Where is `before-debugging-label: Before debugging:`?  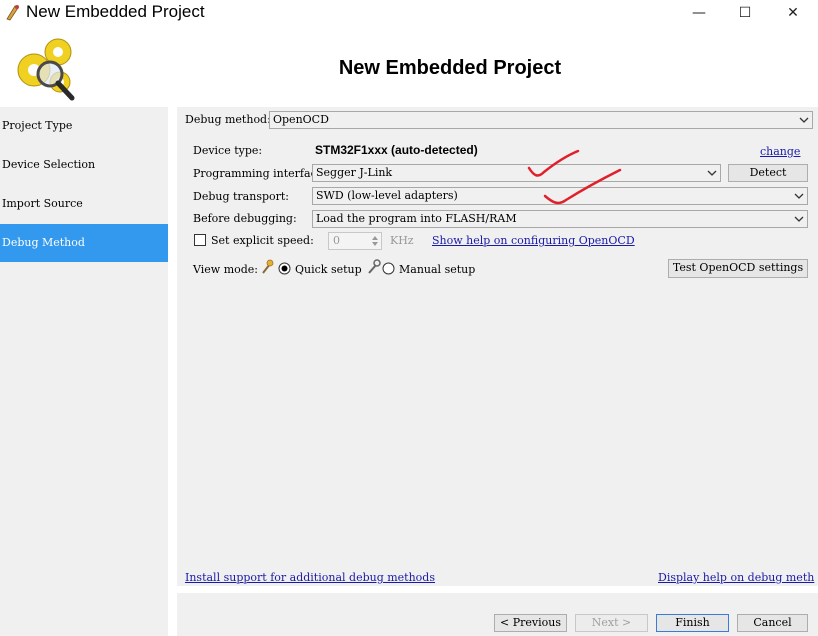
before-debugging-label: Before debugging: is located at coordinates (245, 218).